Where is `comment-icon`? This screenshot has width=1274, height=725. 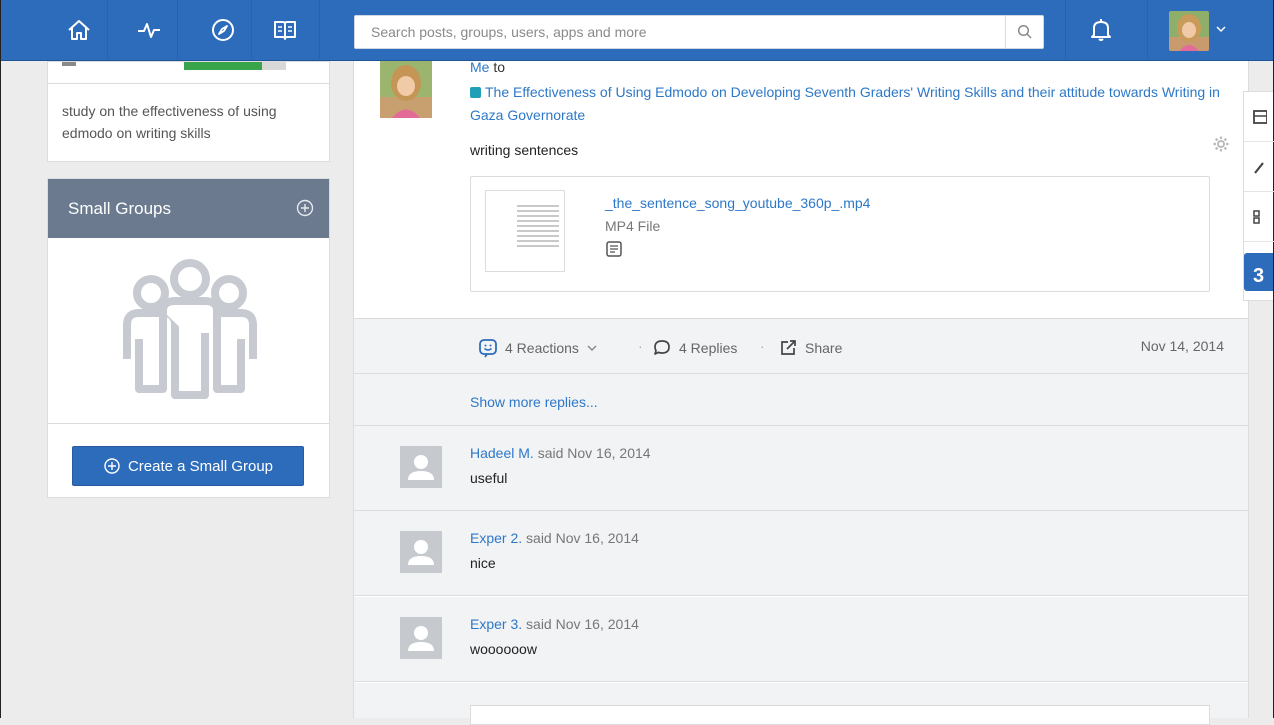 comment-icon is located at coordinates (662, 347).